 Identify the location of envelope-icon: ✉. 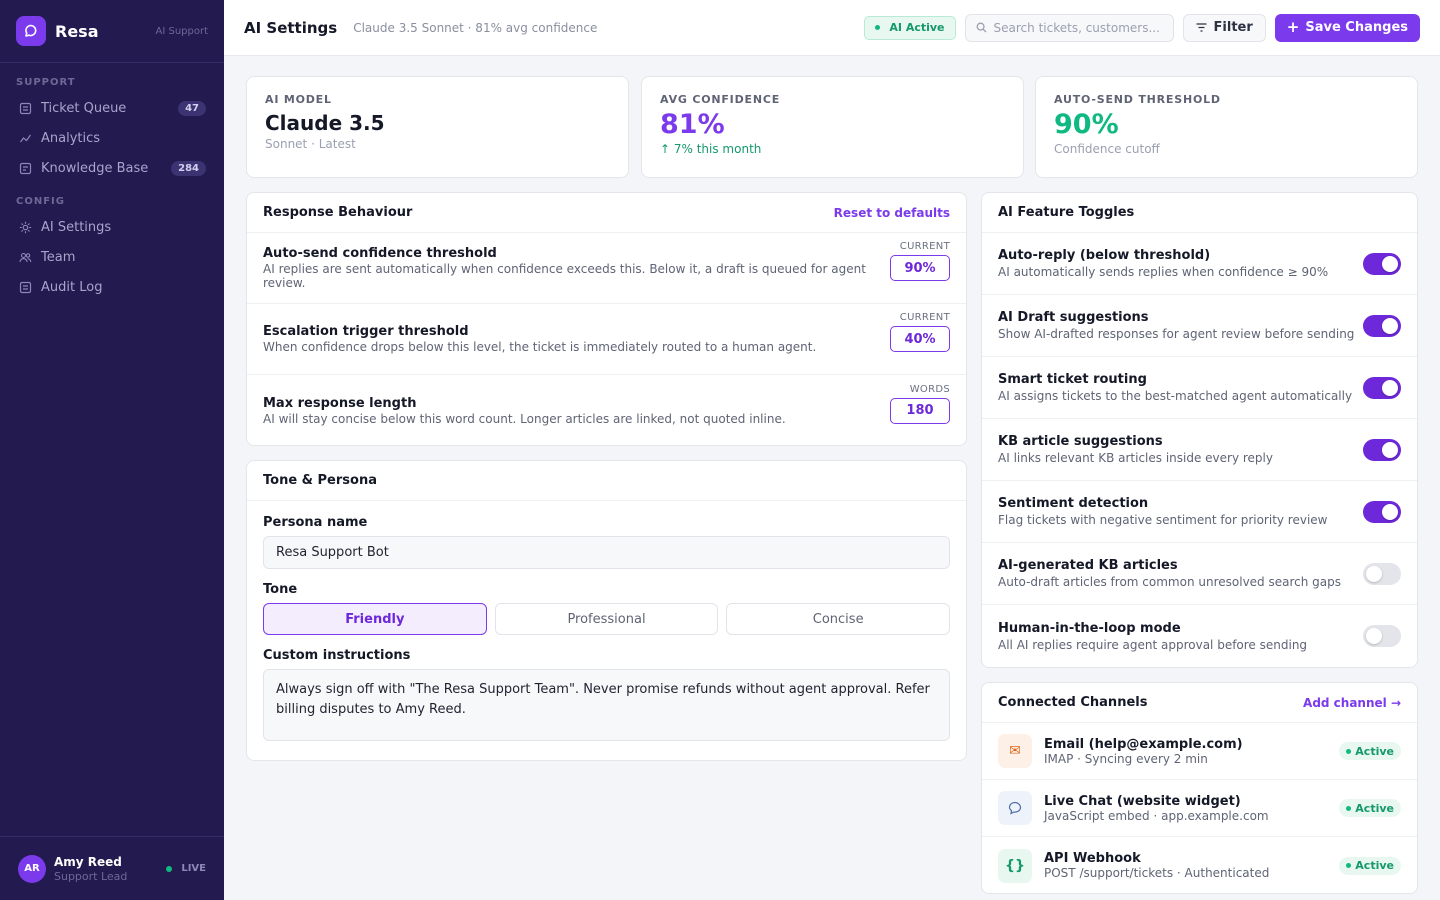
(1015, 751).